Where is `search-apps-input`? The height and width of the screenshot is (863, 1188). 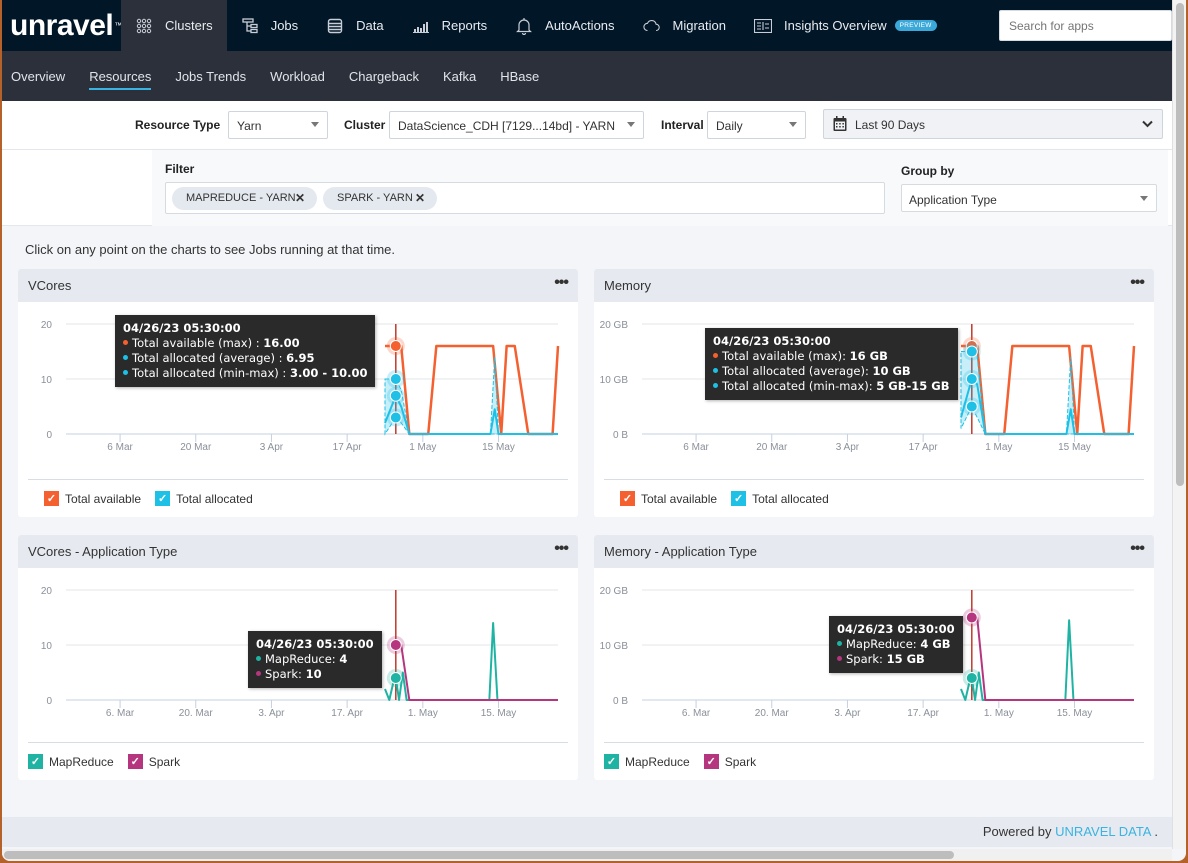 search-apps-input is located at coordinates (1085, 25).